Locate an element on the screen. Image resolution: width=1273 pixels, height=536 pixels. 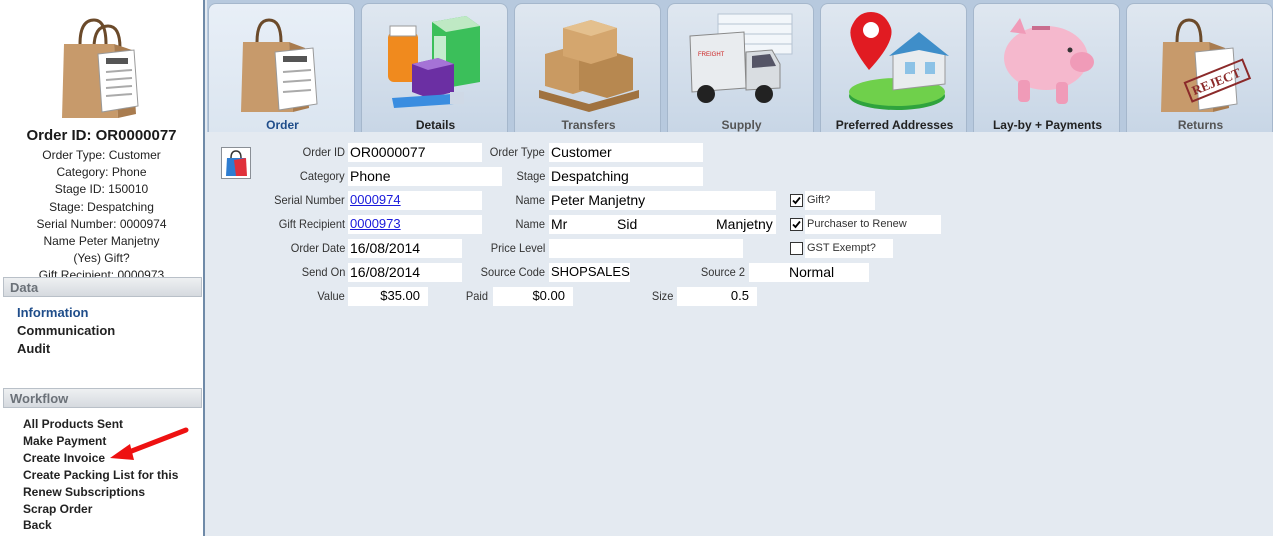
summary-line: Name Peter Manjetny is located at coordinates (101, 241).